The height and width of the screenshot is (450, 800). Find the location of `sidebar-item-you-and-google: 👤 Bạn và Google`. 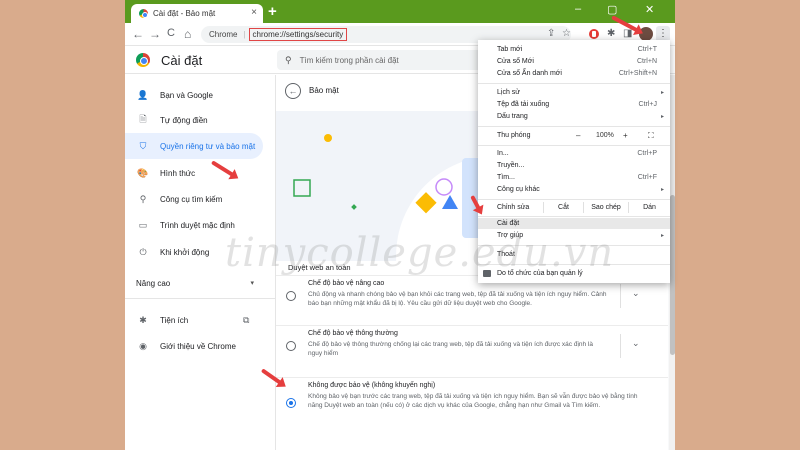

sidebar-item-you-and-google: 👤 Bạn và Google is located at coordinates (194, 95).